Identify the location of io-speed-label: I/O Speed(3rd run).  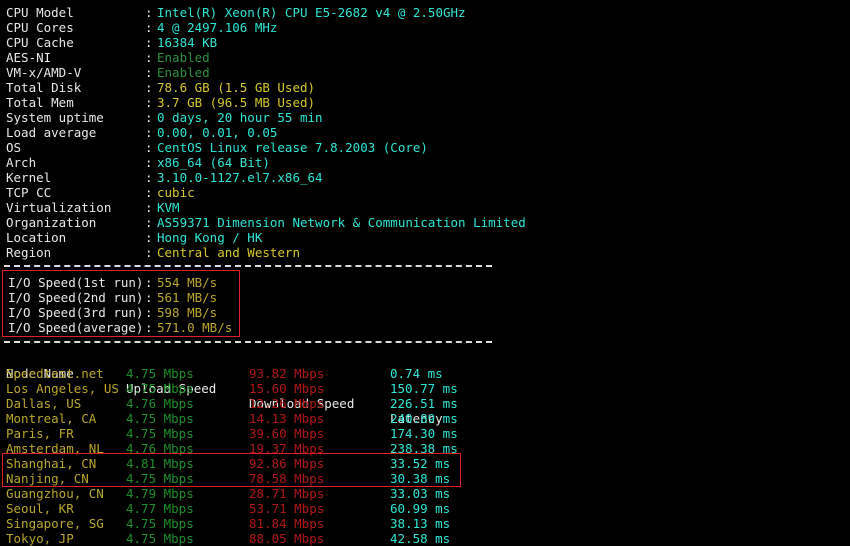
(76, 312).